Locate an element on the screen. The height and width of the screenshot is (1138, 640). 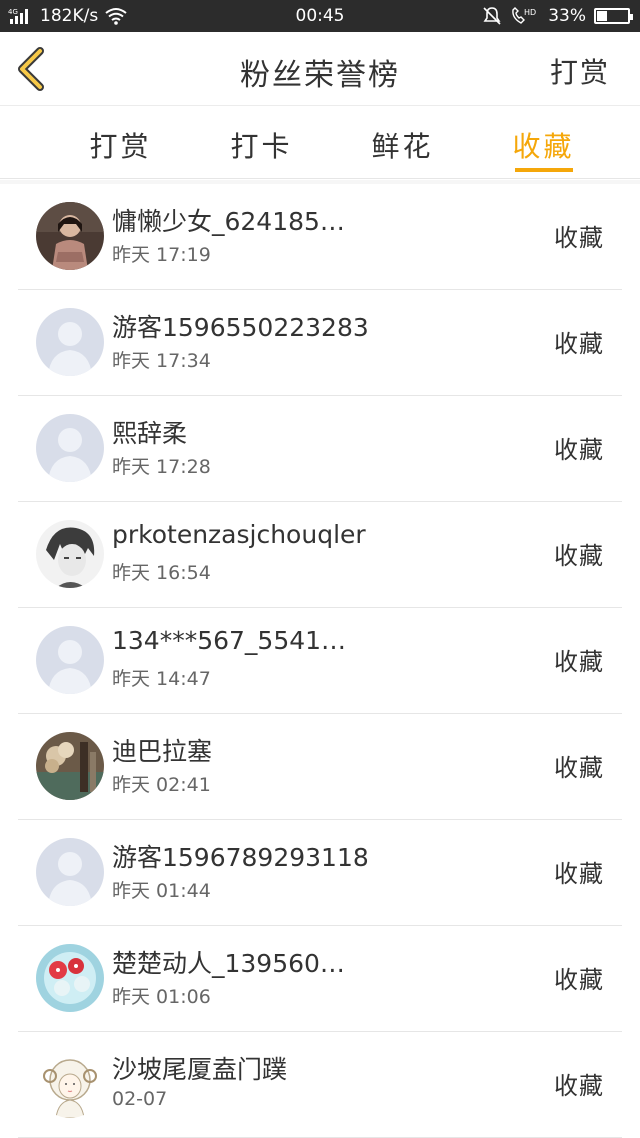
tab-flowers: 鲜花 is located at coordinates (402, 142).